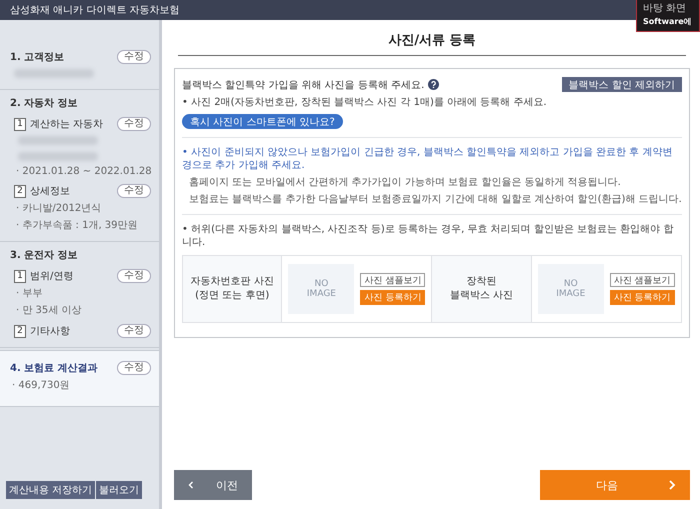 Image resolution: width=700 pixels, height=509 pixels. I want to click on photo-label: 블랙박스 사진, so click(482, 296).